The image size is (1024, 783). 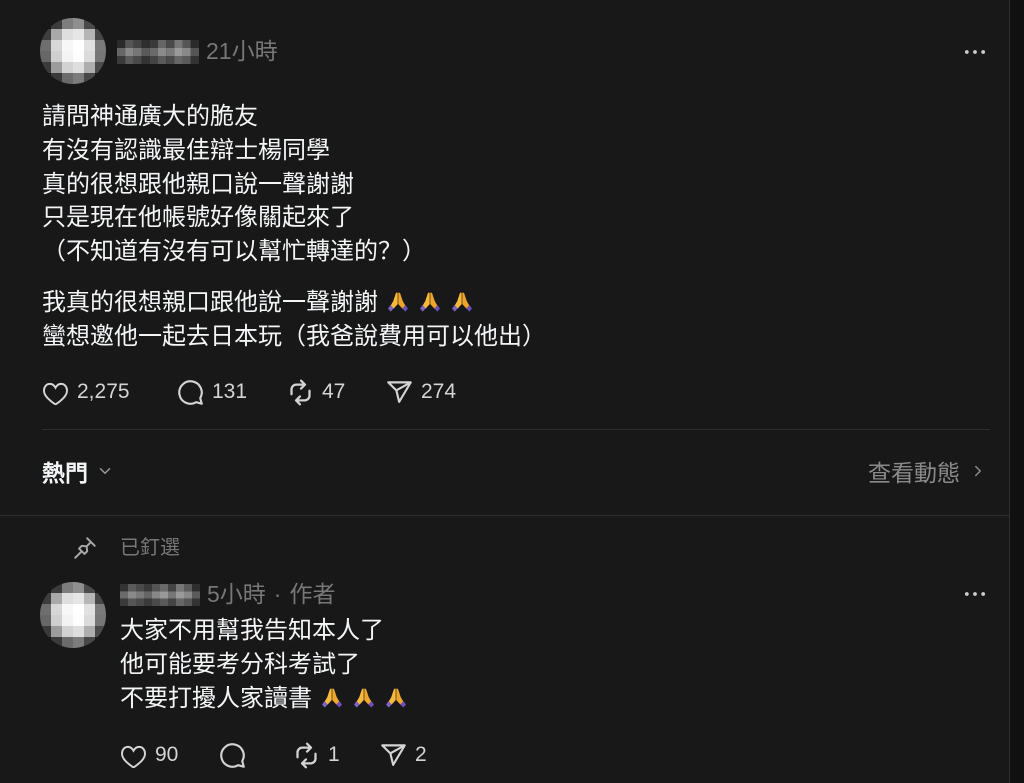 I want to click on post-text-line: 請問神通廣大的脆友, so click(x=150, y=116).